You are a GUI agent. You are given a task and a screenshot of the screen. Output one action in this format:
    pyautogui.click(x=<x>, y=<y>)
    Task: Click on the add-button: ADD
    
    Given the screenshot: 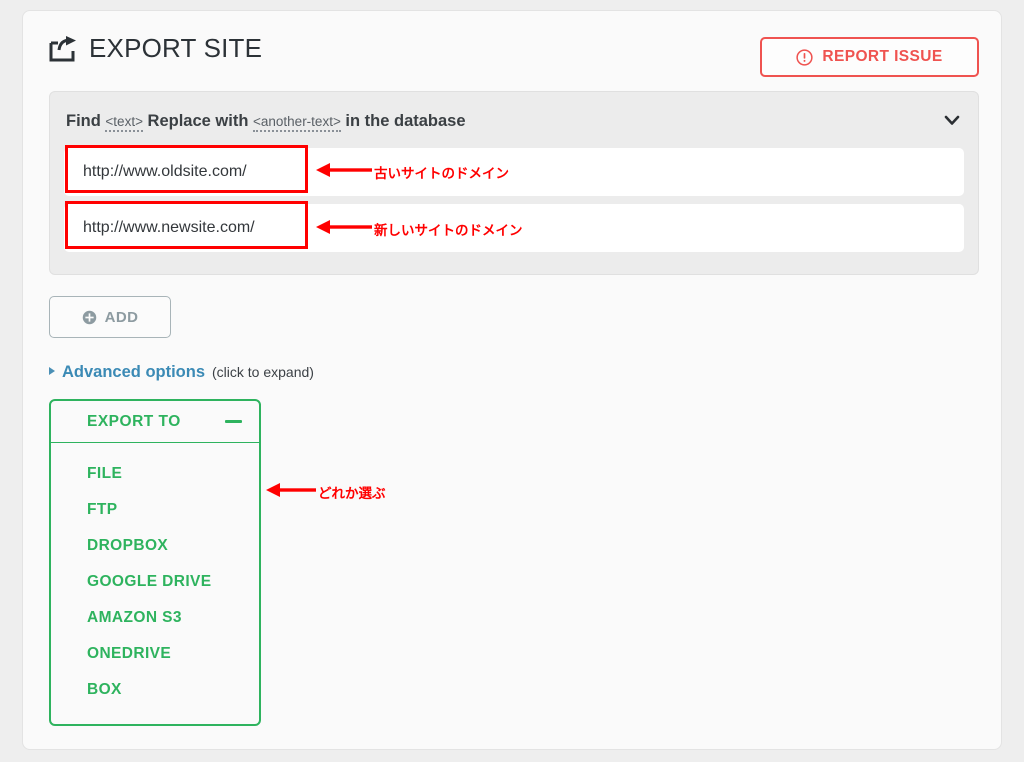 What is the action you would take?
    pyautogui.click(x=110, y=317)
    